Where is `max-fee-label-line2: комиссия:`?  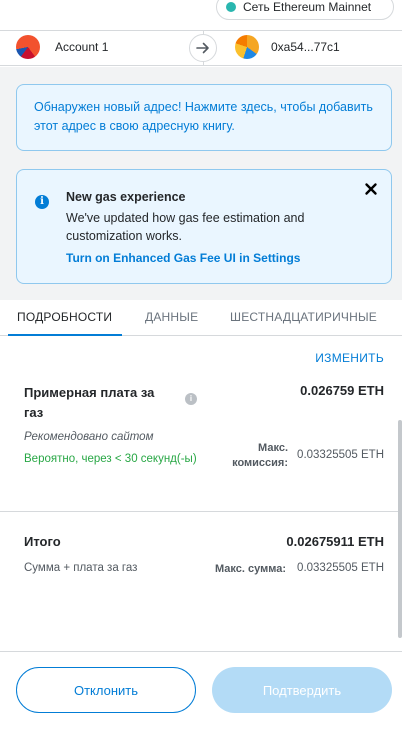
max-fee-label-line2: комиссия: is located at coordinates (260, 463).